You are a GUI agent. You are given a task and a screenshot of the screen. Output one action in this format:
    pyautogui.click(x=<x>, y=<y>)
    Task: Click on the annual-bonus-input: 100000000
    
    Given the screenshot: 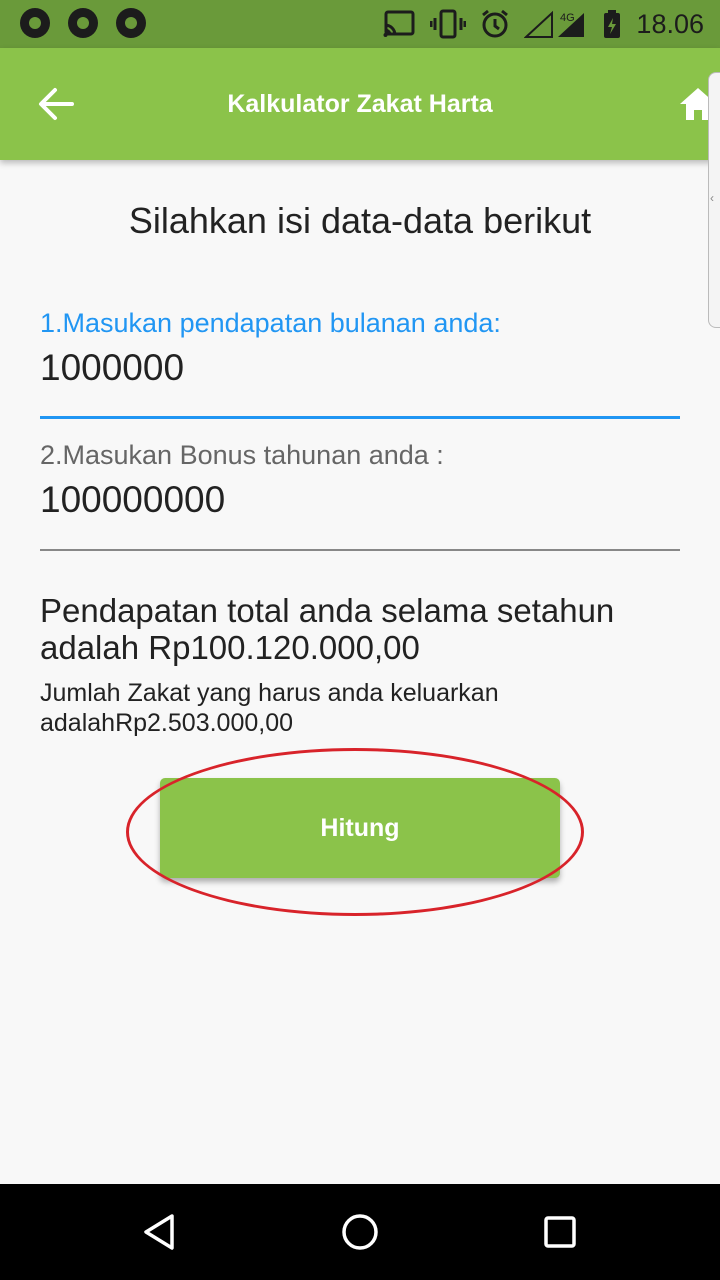 What is the action you would take?
    pyautogui.click(x=360, y=500)
    